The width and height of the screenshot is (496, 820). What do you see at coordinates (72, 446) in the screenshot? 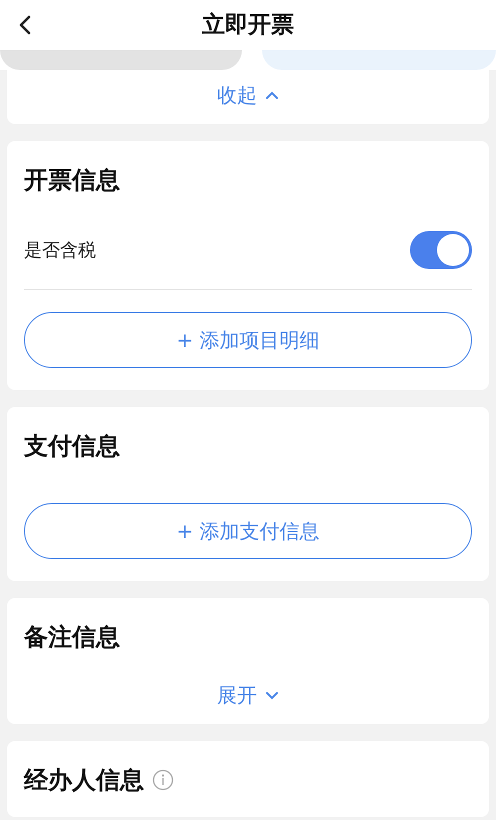
I see `section-title: 支付信息` at bounding box center [72, 446].